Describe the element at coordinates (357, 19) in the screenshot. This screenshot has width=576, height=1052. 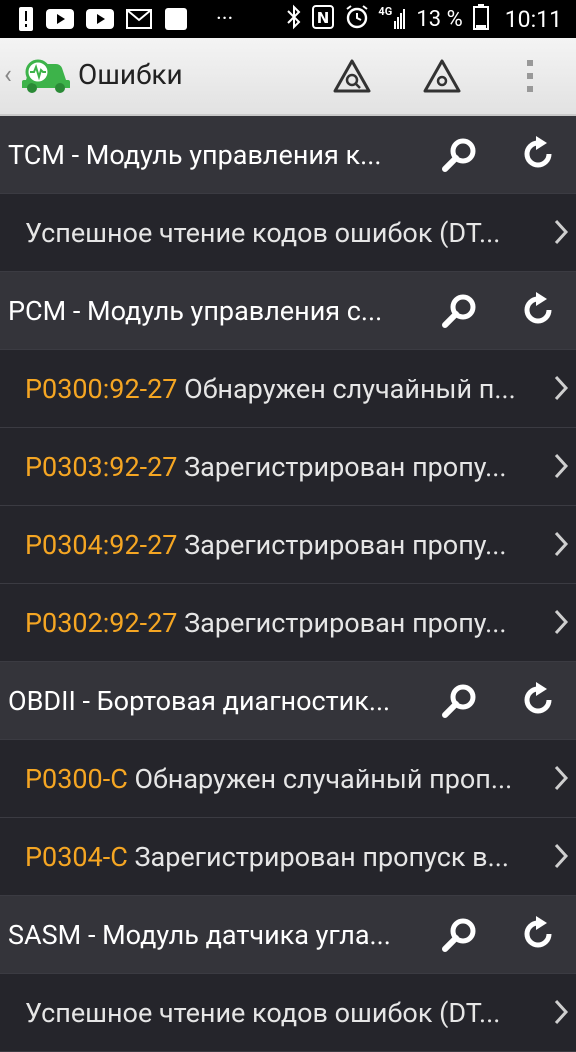
I see `alarm-icon` at that location.